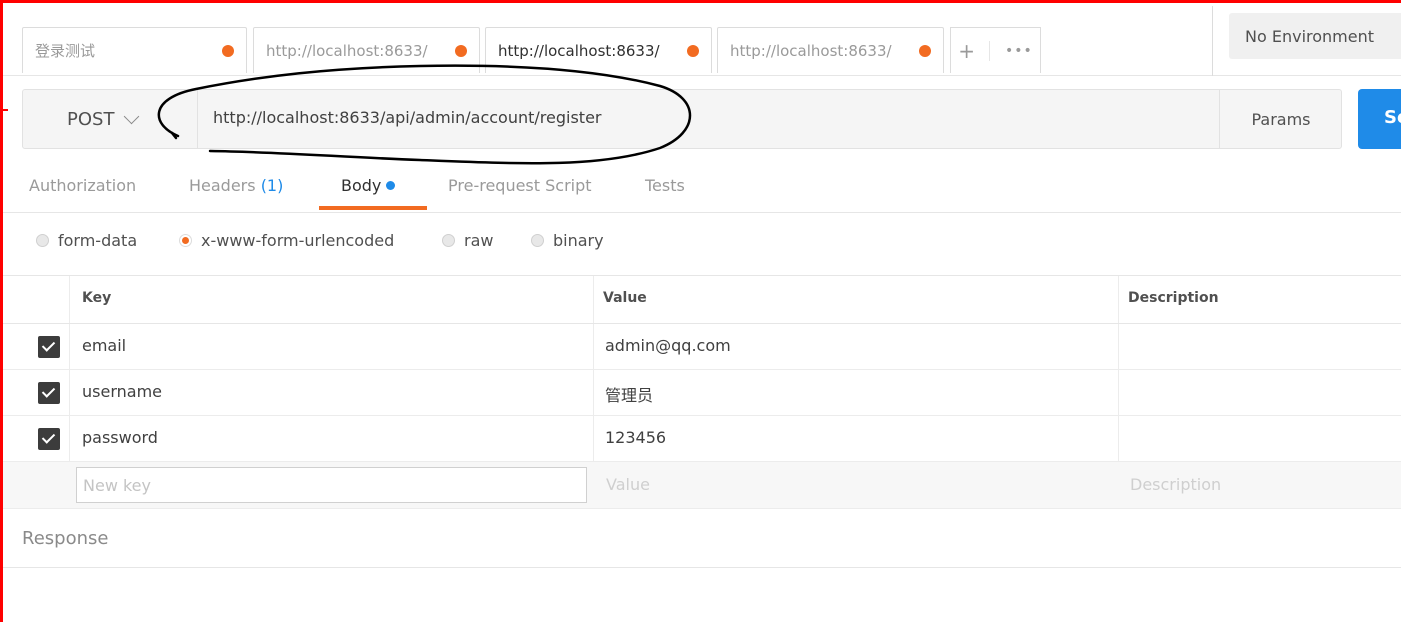  Describe the element at coordinates (4, 110) in the screenshot. I see `red-highlight-marker` at that location.